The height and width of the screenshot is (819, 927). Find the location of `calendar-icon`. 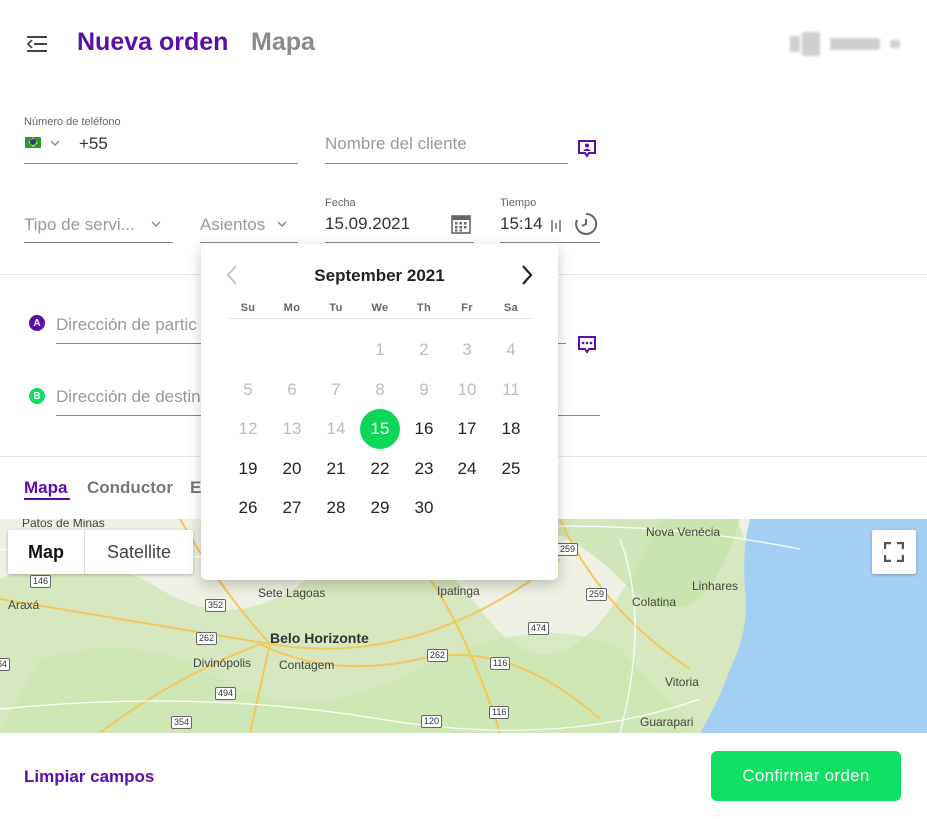

calendar-icon is located at coordinates (461, 224).